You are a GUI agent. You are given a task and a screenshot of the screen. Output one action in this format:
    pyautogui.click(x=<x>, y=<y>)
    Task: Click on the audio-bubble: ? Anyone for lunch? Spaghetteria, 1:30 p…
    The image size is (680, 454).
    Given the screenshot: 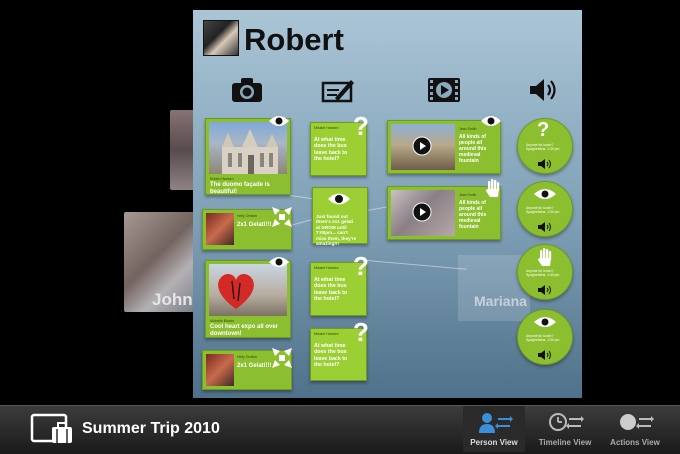 What is the action you would take?
    pyautogui.click(x=545, y=146)
    